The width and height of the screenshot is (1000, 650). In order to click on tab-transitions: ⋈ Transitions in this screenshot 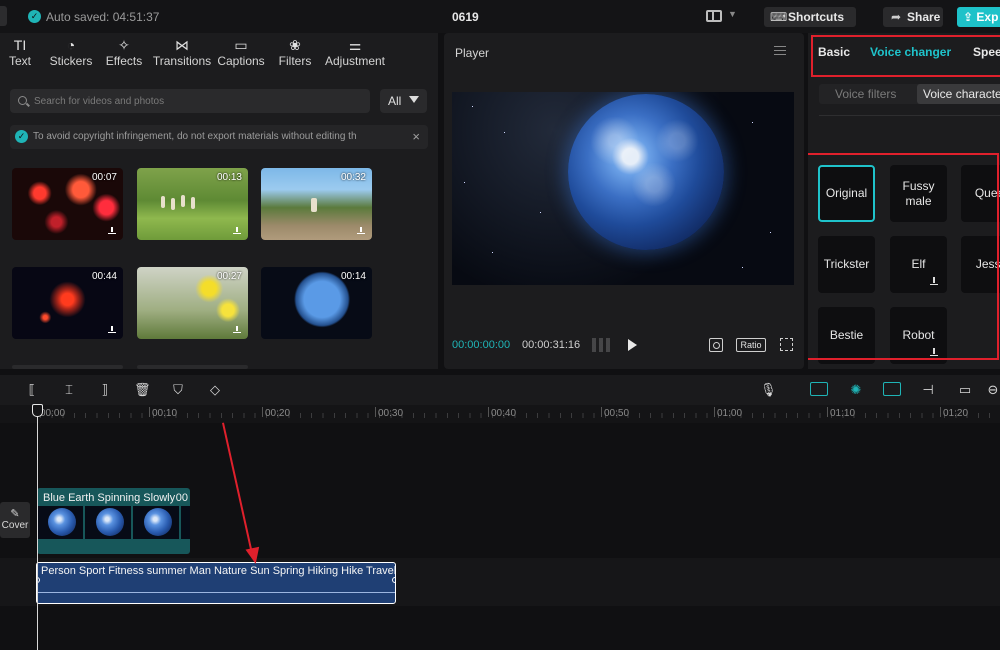, I will do `click(182, 52)`.